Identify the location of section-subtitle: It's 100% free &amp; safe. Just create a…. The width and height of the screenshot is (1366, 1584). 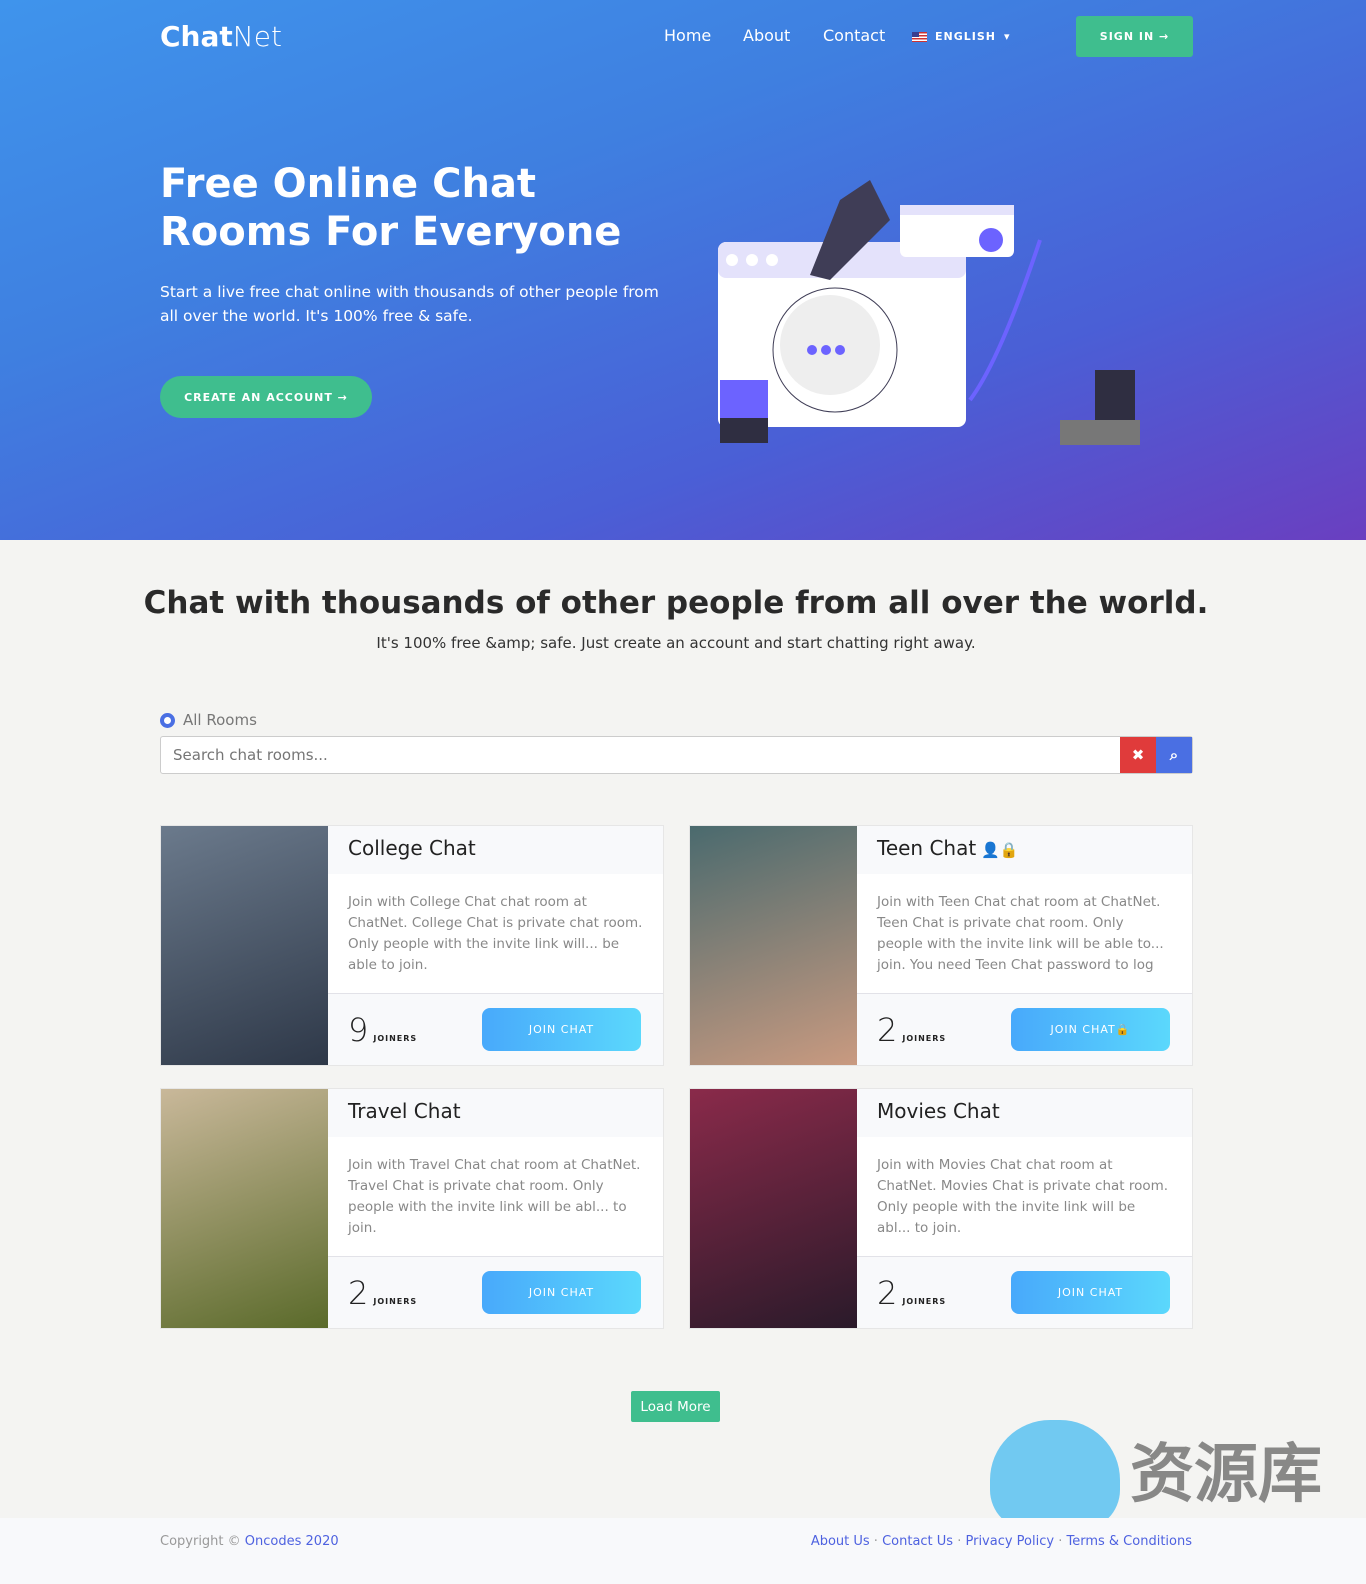
(676, 643).